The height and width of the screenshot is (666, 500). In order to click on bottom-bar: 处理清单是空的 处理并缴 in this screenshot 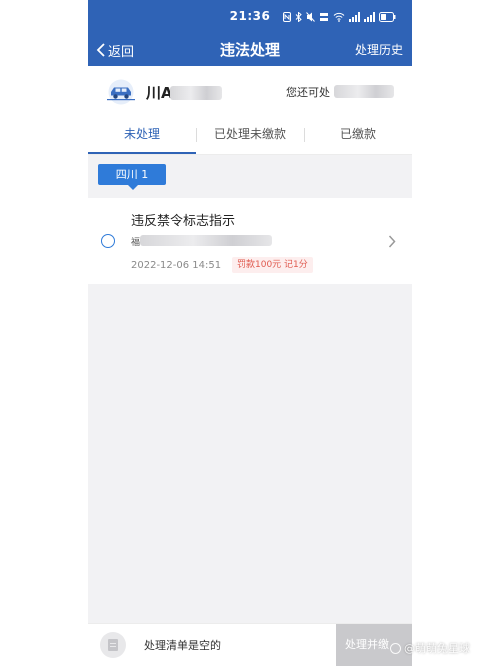, I will do `click(250, 644)`.